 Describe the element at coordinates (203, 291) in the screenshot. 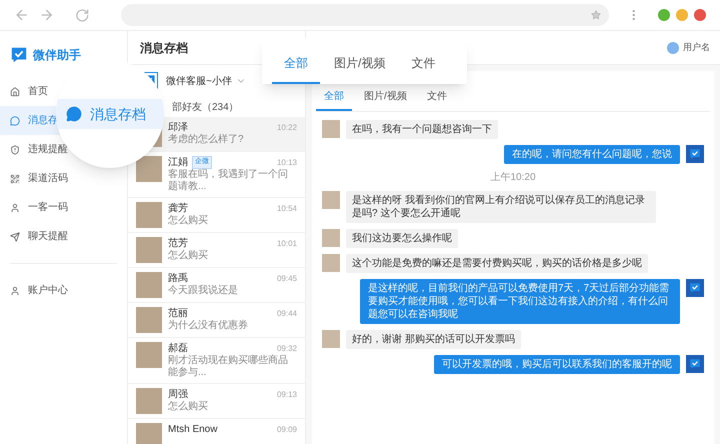

I see `message-preview: 今天跟我说还是` at that location.